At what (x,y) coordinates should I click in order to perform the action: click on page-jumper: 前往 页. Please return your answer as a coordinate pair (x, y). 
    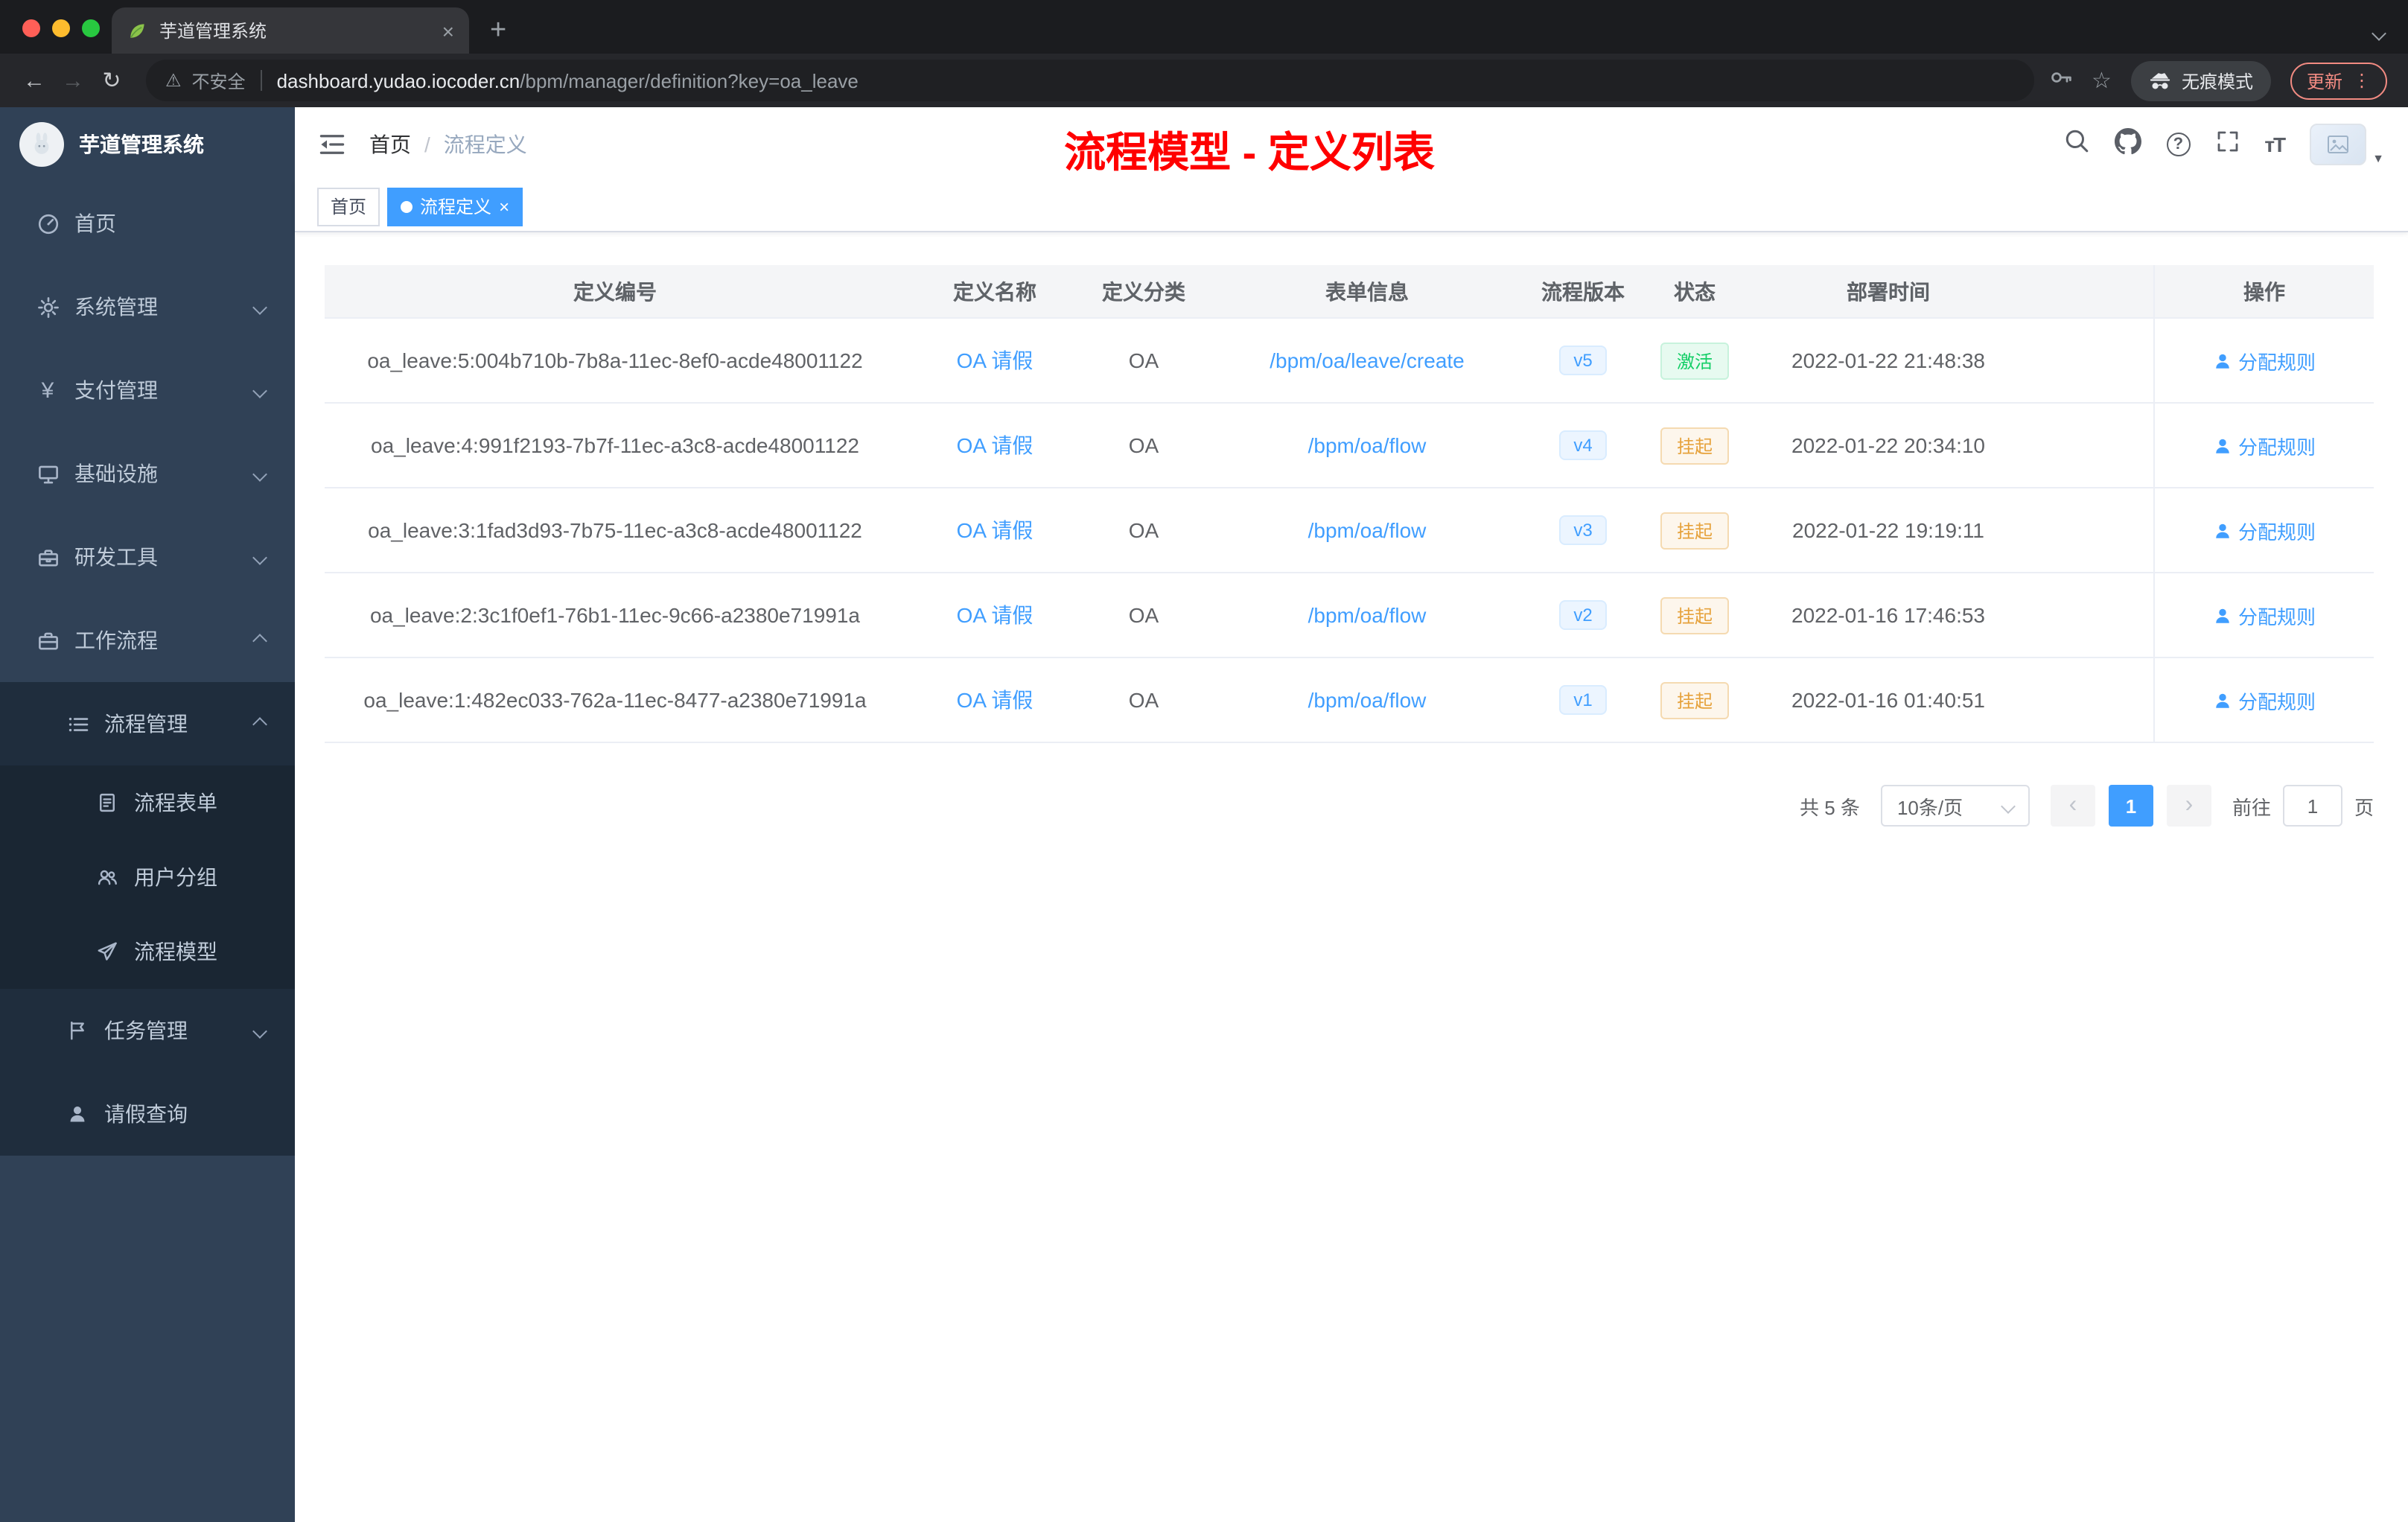
    Looking at the image, I should click on (2303, 806).